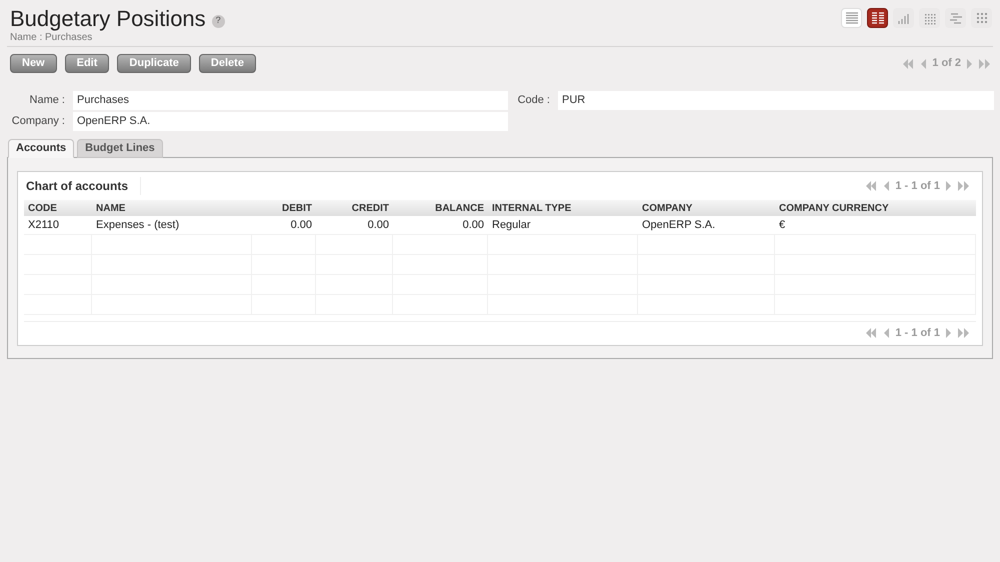 This screenshot has height=562, width=1000. I want to click on table-title: Chart of accounts, so click(83, 186).